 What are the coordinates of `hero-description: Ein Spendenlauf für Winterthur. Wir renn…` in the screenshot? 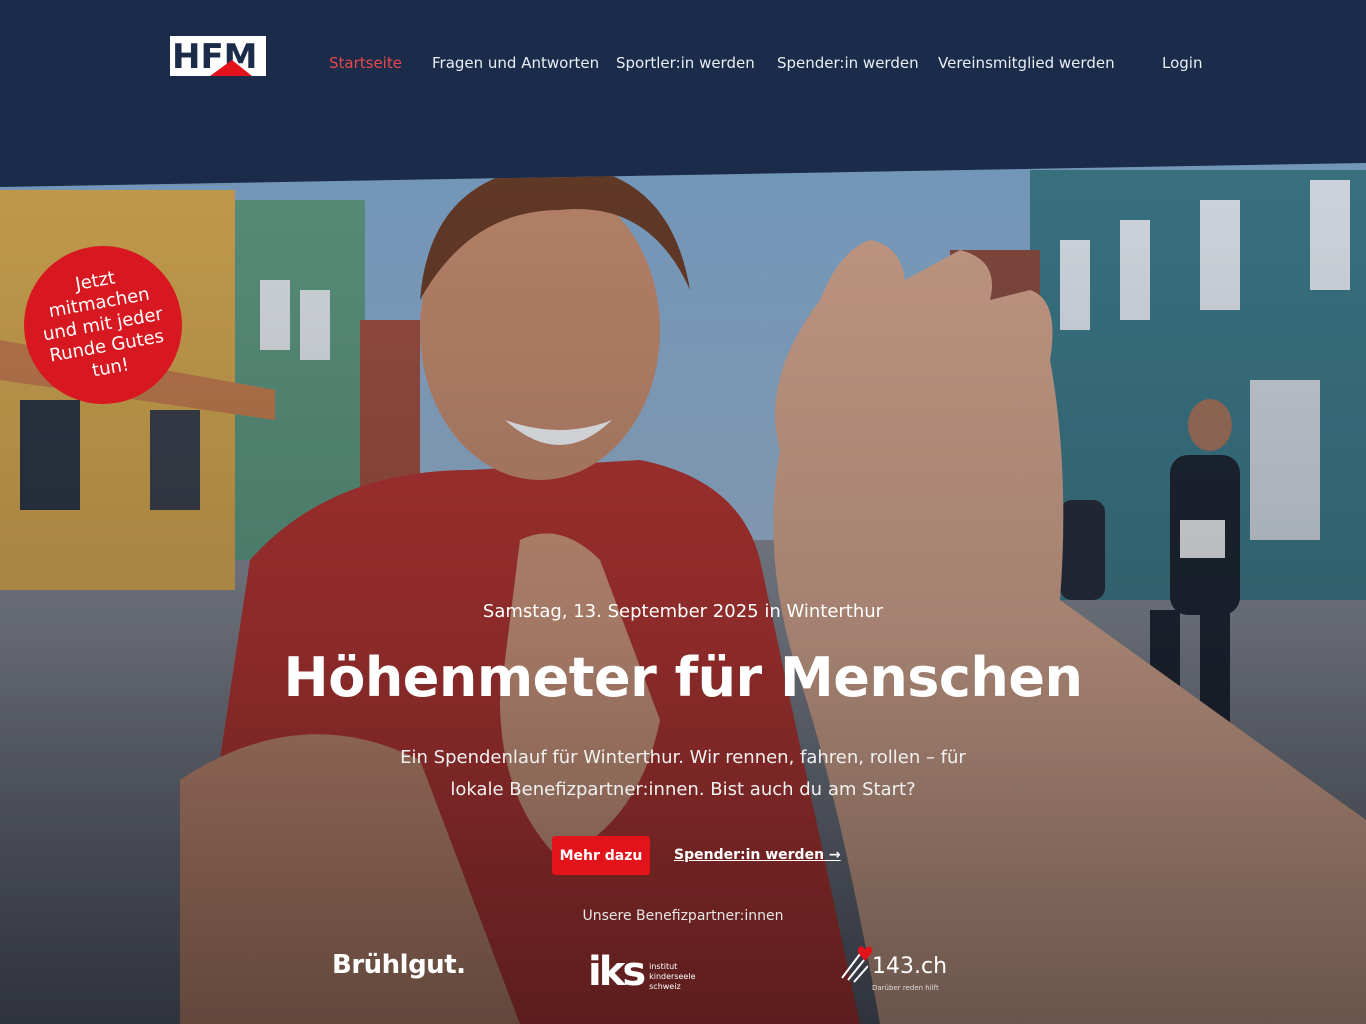 It's located at (683, 773).